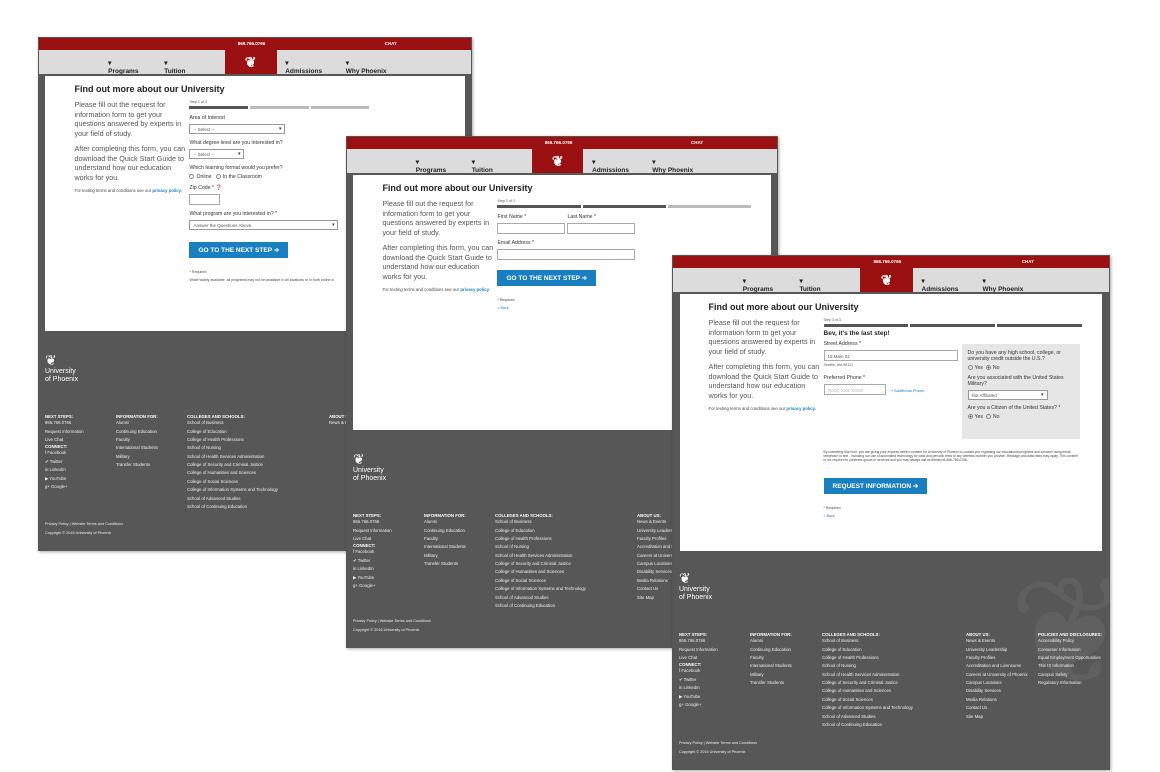  I want to click on help-icon: ❓, so click(218, 188).